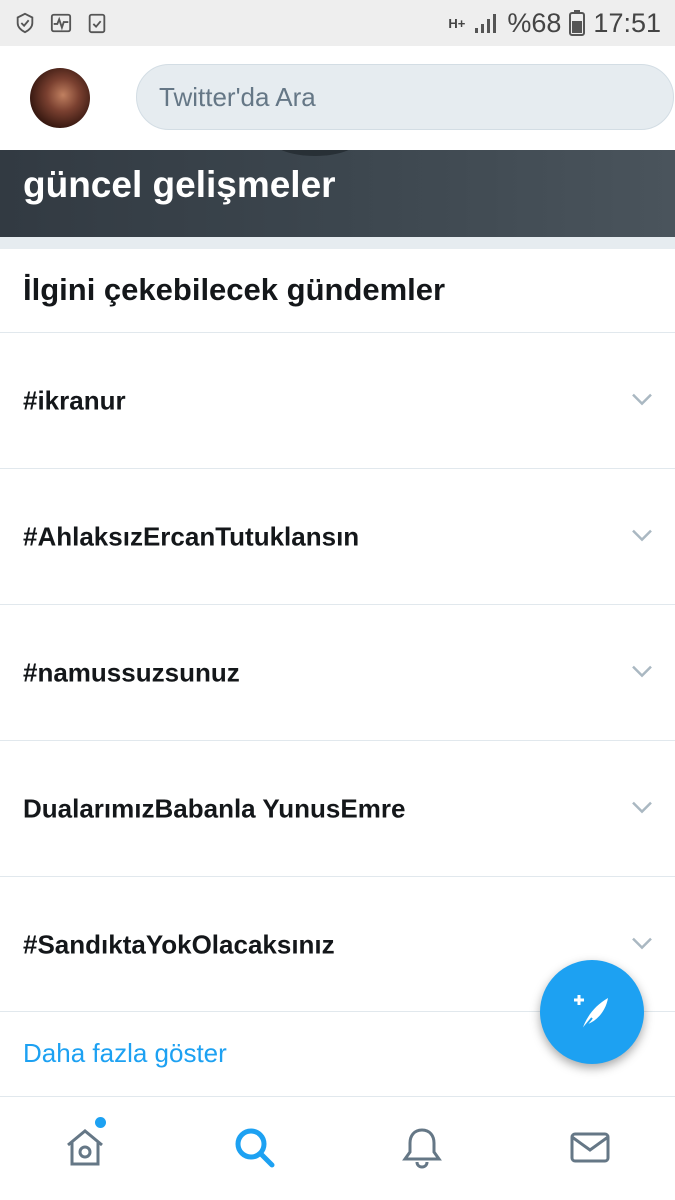  I want to click on activity-icon, so click(61, 23).